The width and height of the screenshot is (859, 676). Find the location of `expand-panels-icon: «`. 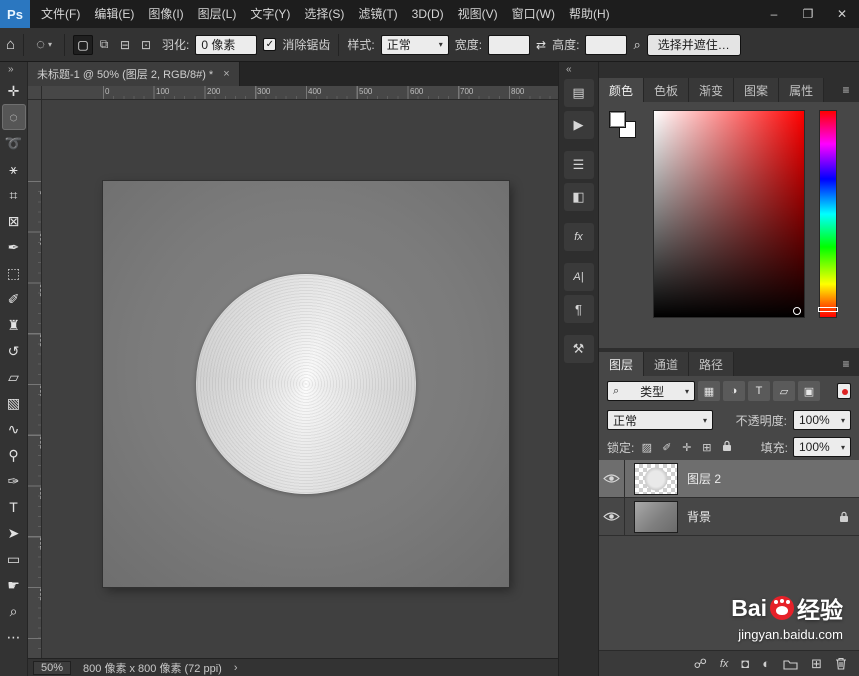

expand-panels-icon: « is located at coordinates (578, 69).